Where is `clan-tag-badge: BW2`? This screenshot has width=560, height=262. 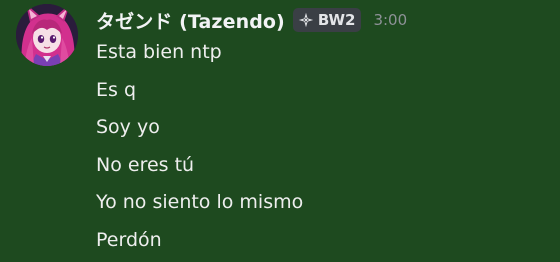
clan-tag-badge: BW2 is located at coordinates (327, 20).